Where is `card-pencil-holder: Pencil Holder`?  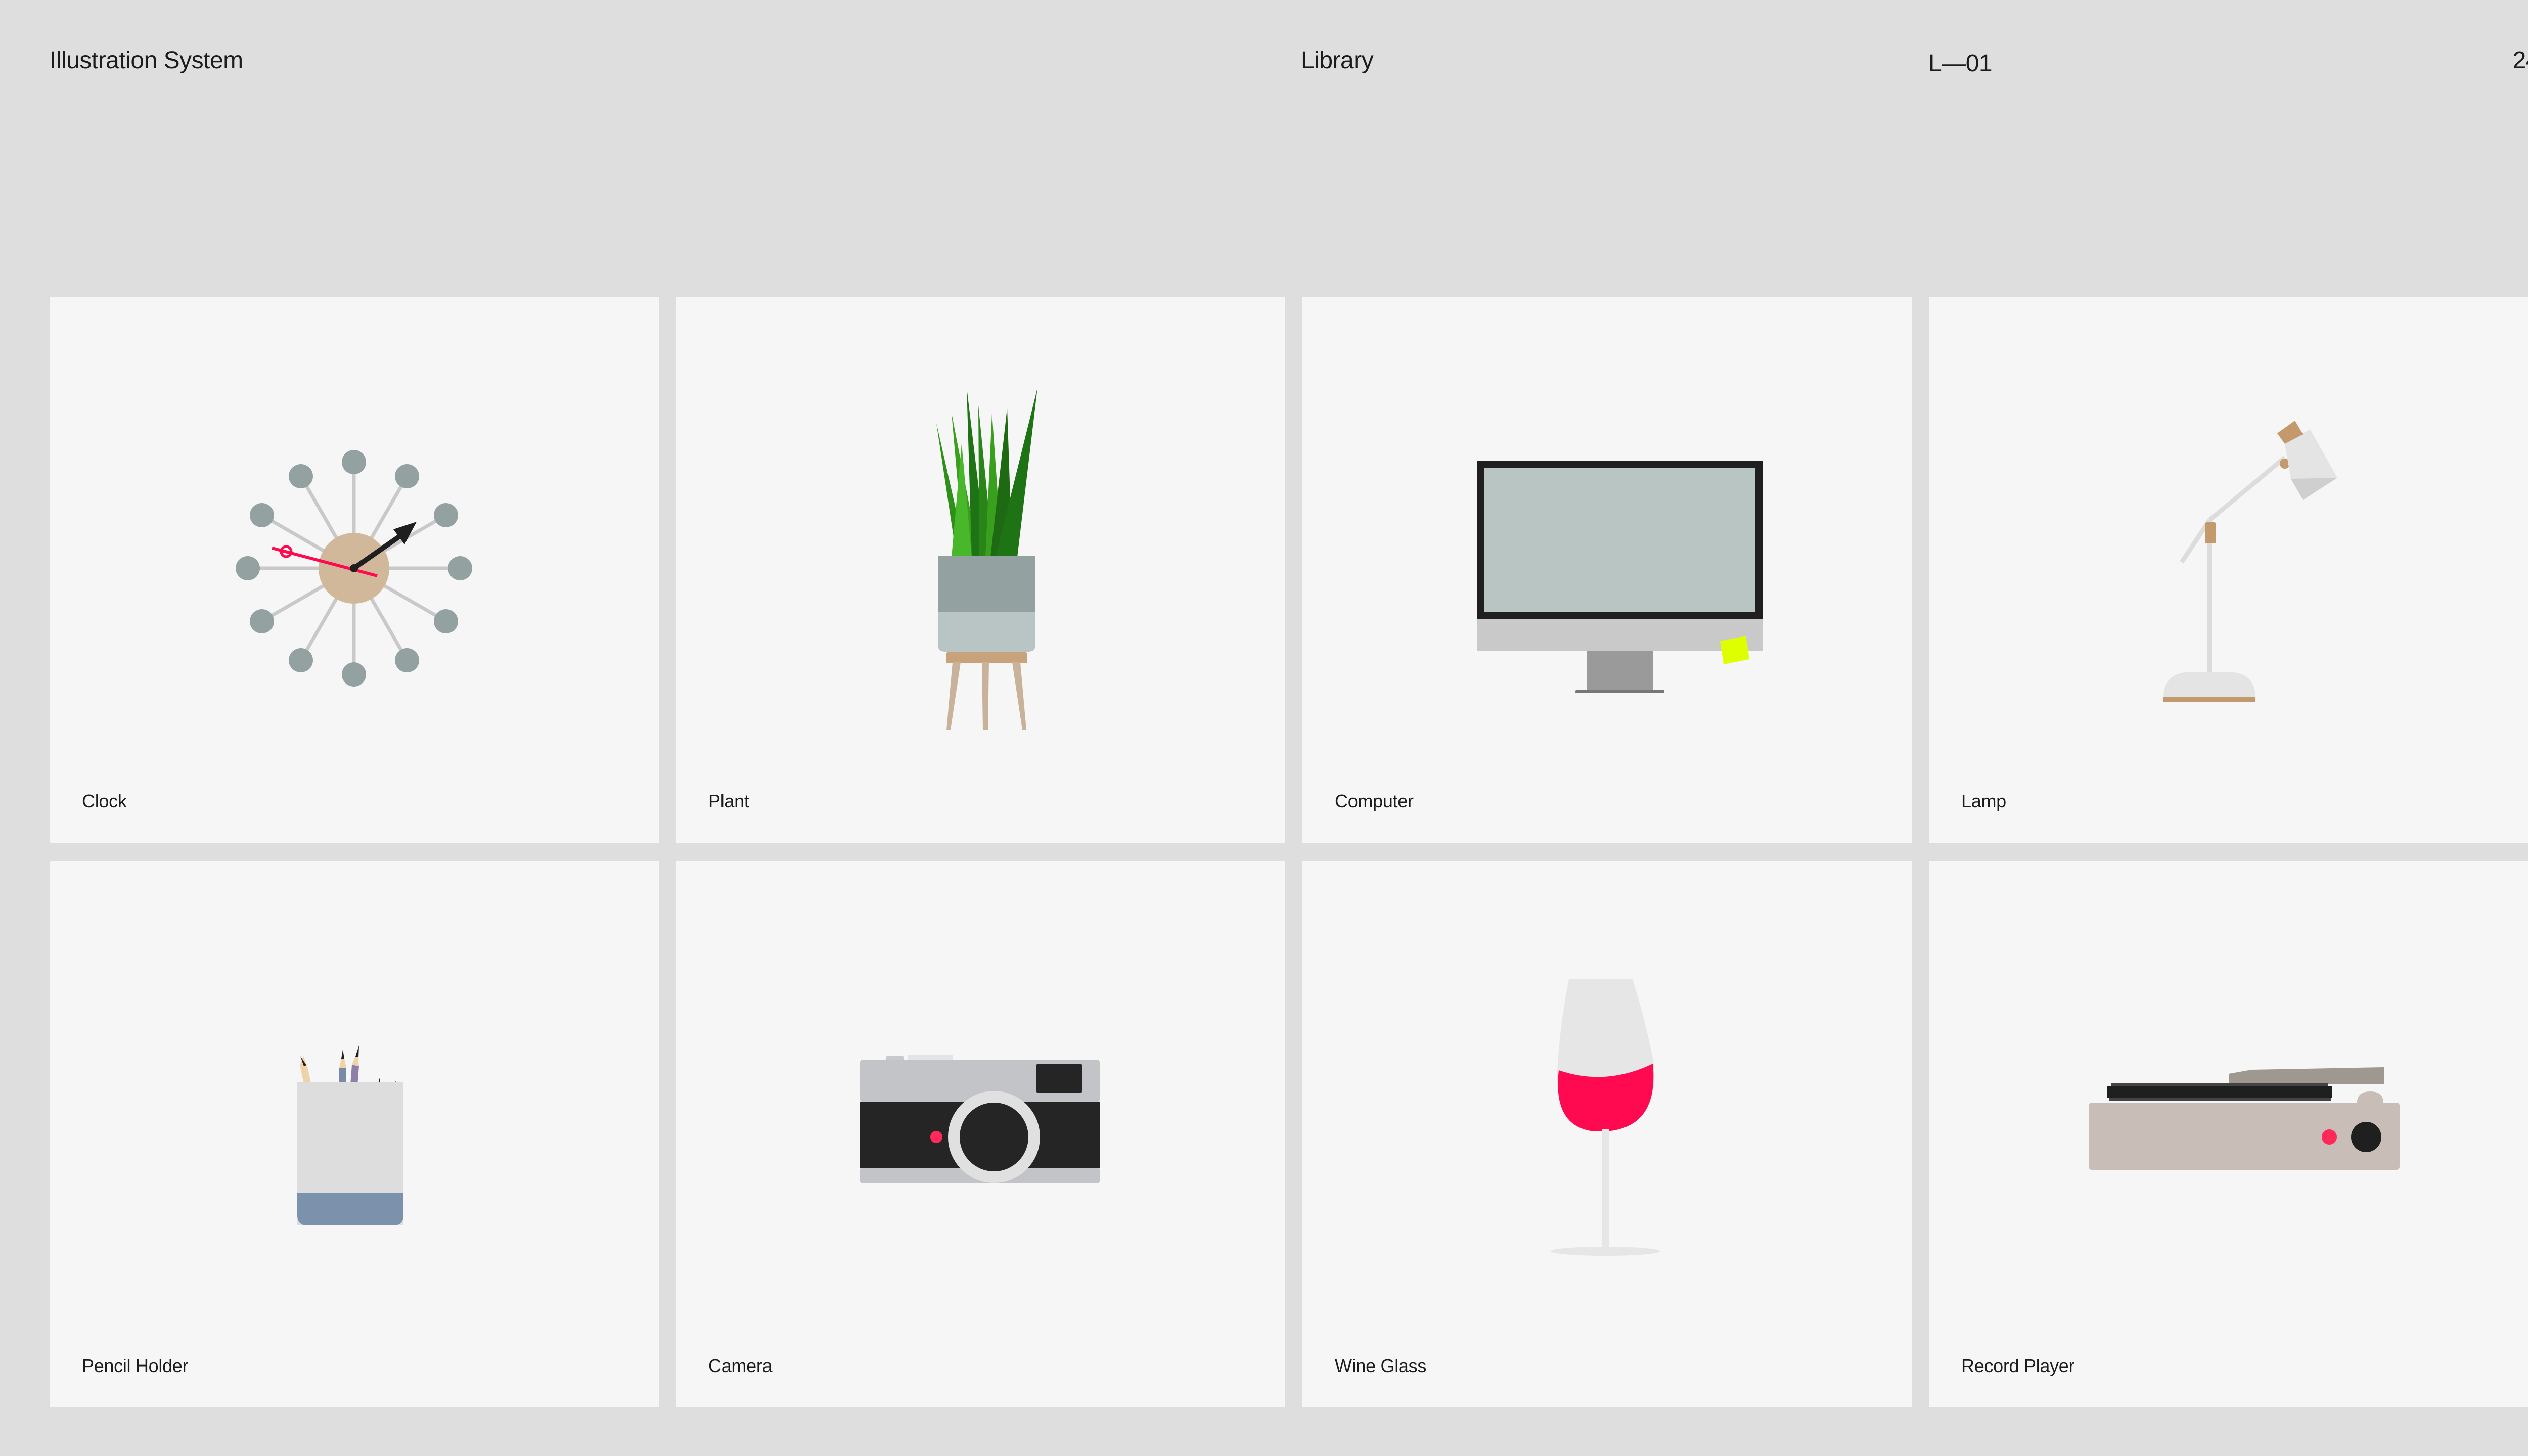
card-pencil-holder: Pencil Holder is located at coordinates (355, 1134).